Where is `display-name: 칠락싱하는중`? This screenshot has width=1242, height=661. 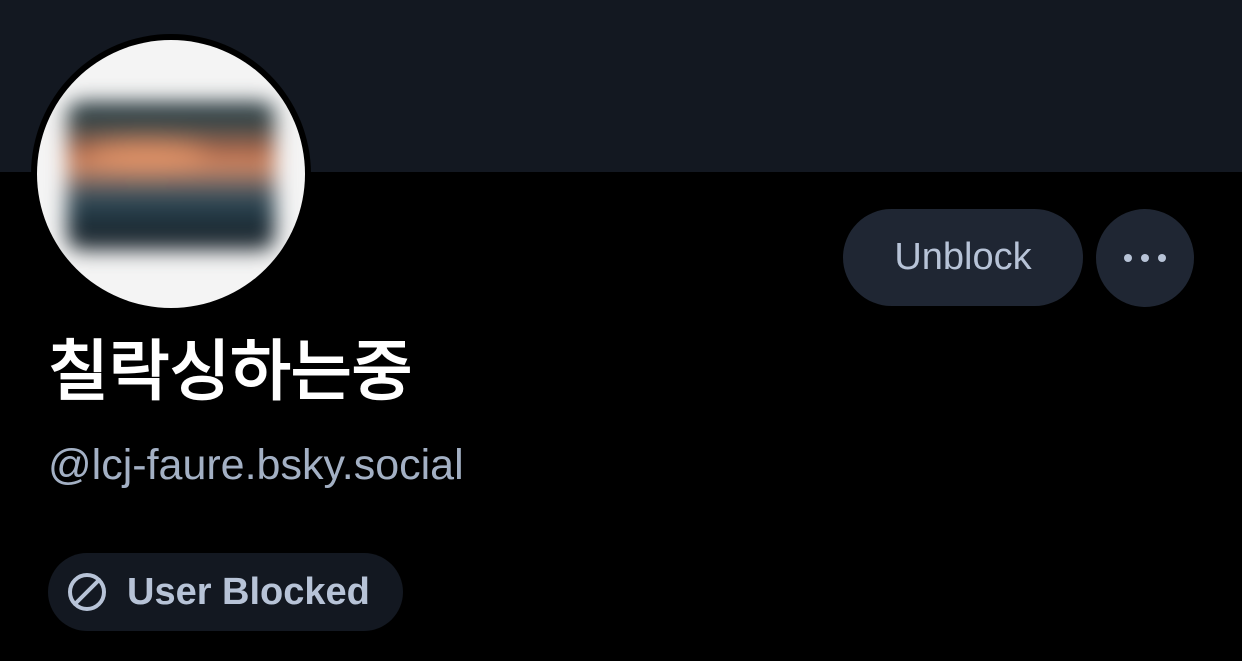
display-name: 칠락싱하는중 is located at coordinates (230, 371).